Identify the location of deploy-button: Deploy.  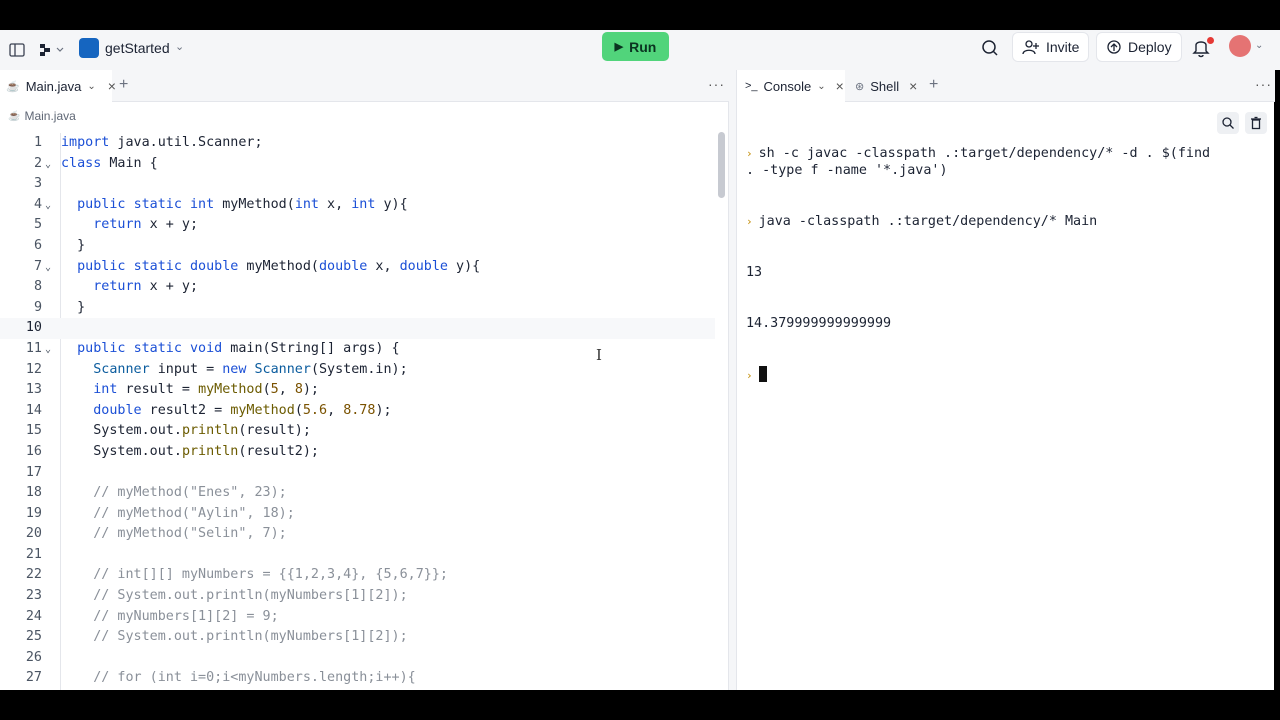
(1139, 47).